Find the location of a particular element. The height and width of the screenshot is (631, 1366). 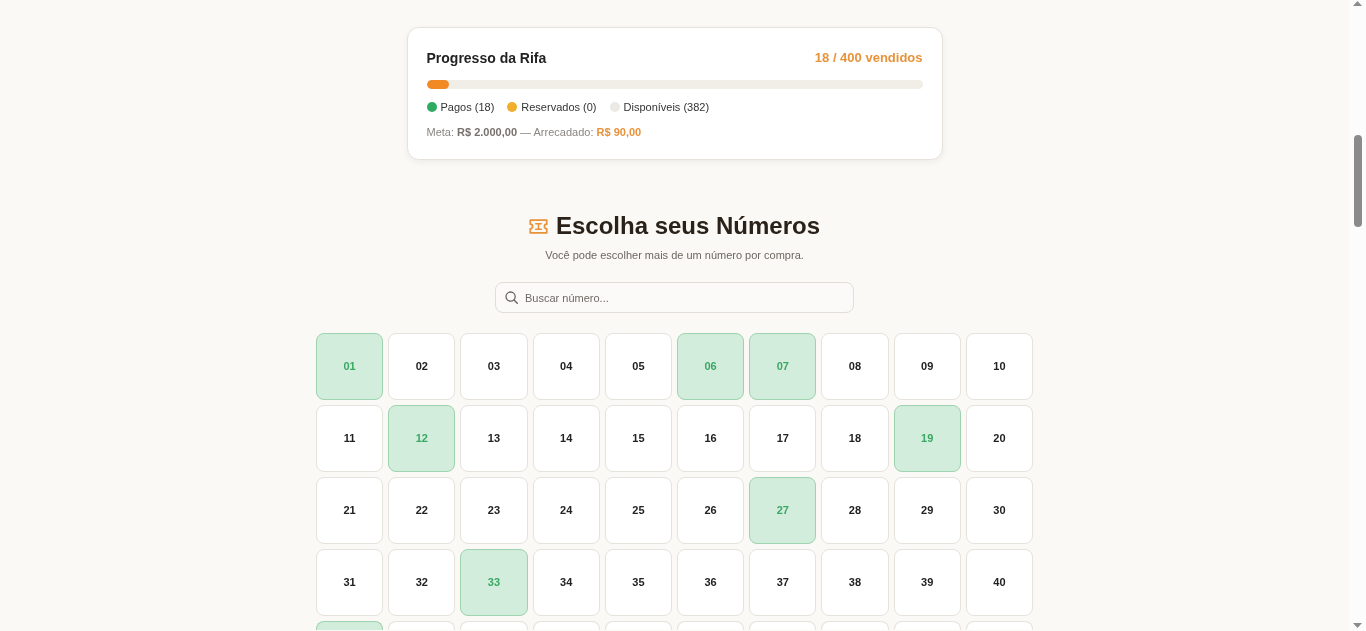

legend-label: Reservados (0) is located at coordinates (559, 107).